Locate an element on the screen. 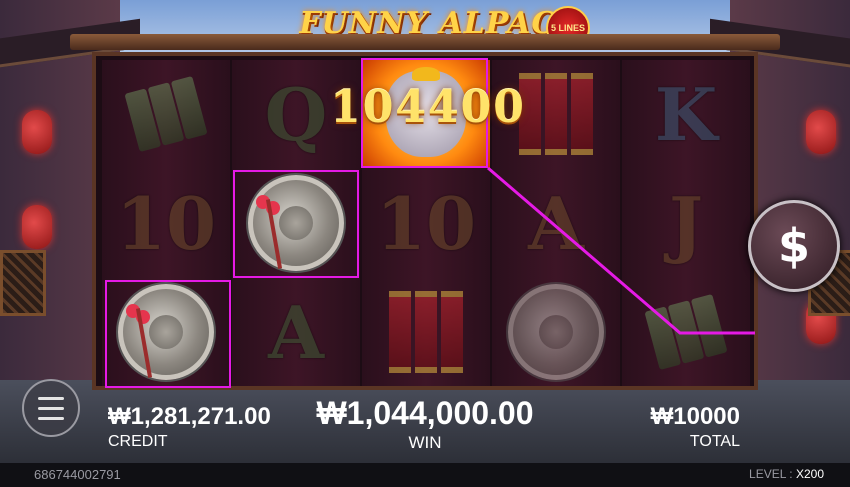  win-value: ₩1,044,000.00 is located at coordinates (425, 413).